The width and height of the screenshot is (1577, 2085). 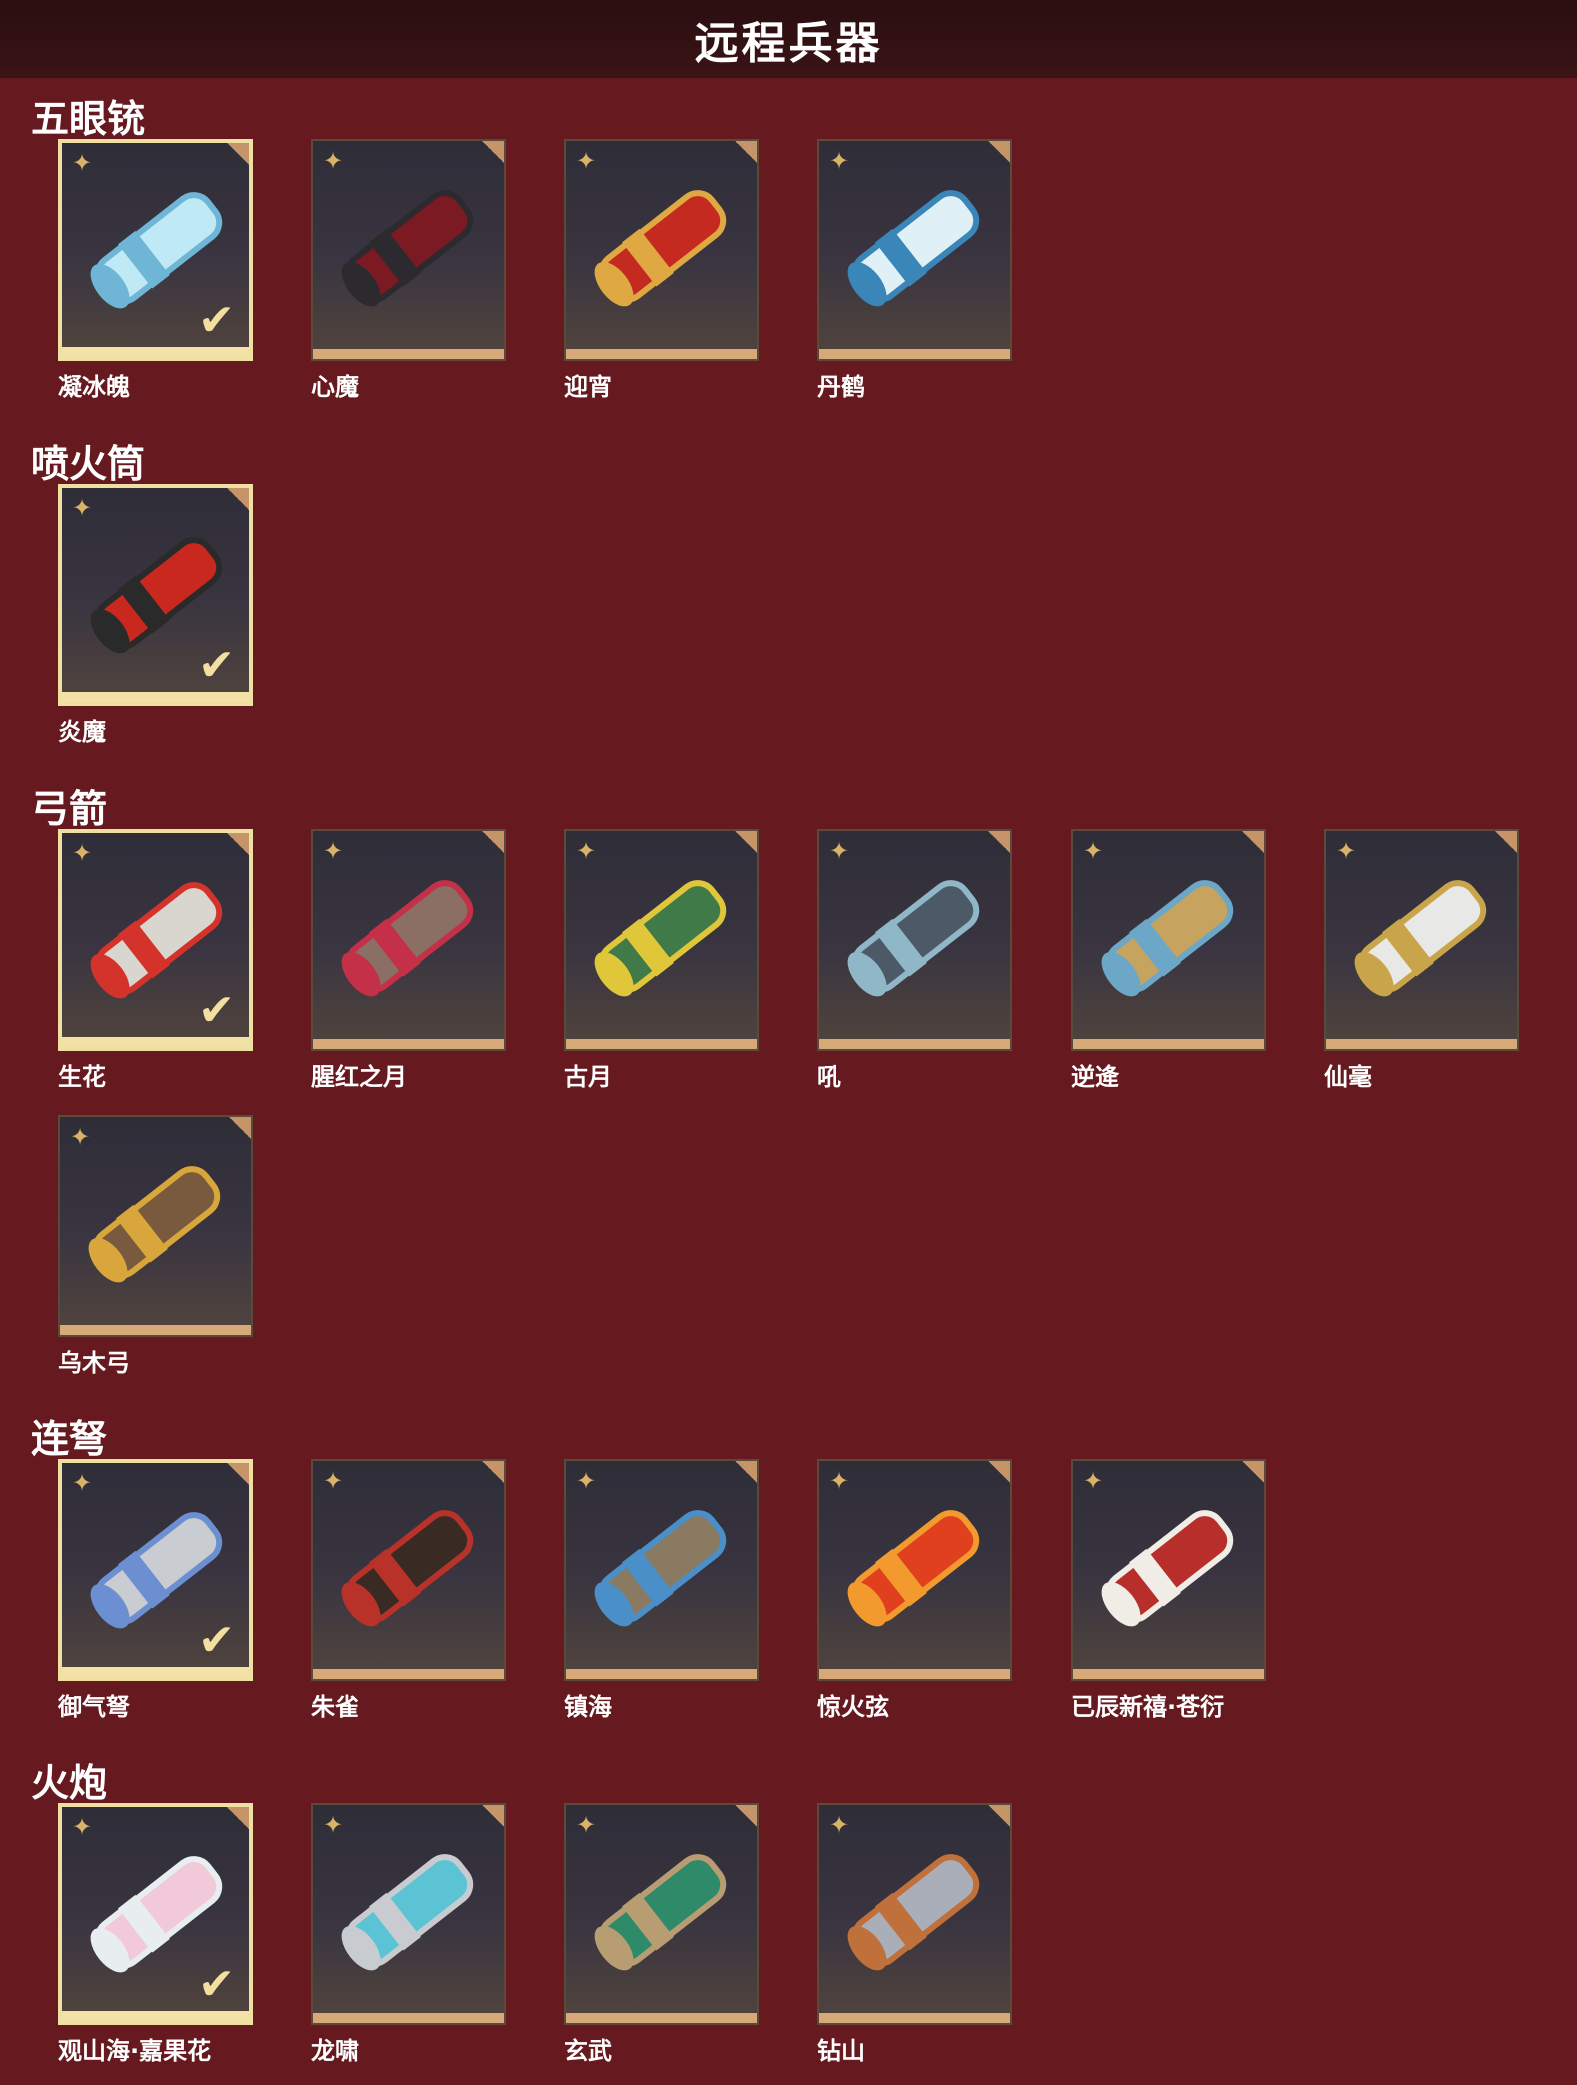 I want to click on weapon-name: 钻山, so click(x=841, y=2051).